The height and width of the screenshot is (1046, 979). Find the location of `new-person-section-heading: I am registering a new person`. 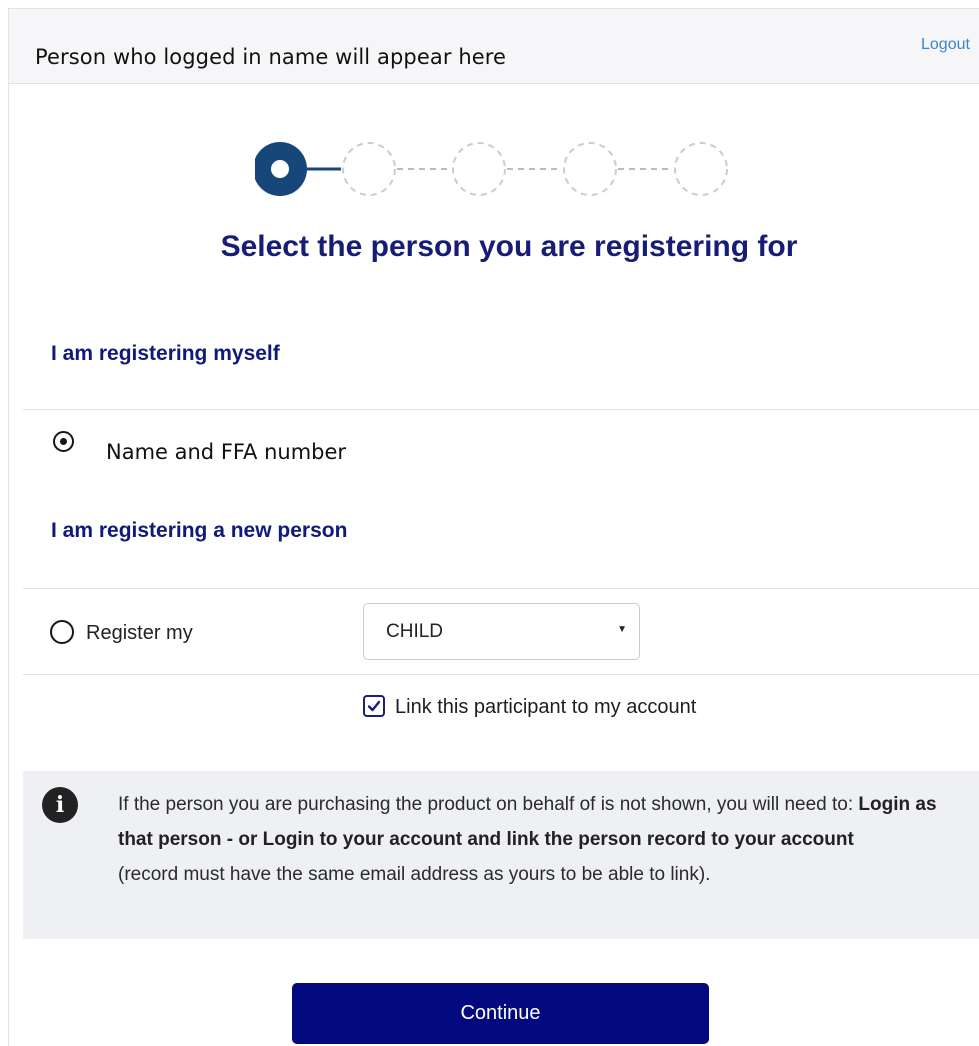

new-person-section-heading: I am registering a new person is located at coordinates (199, 530).